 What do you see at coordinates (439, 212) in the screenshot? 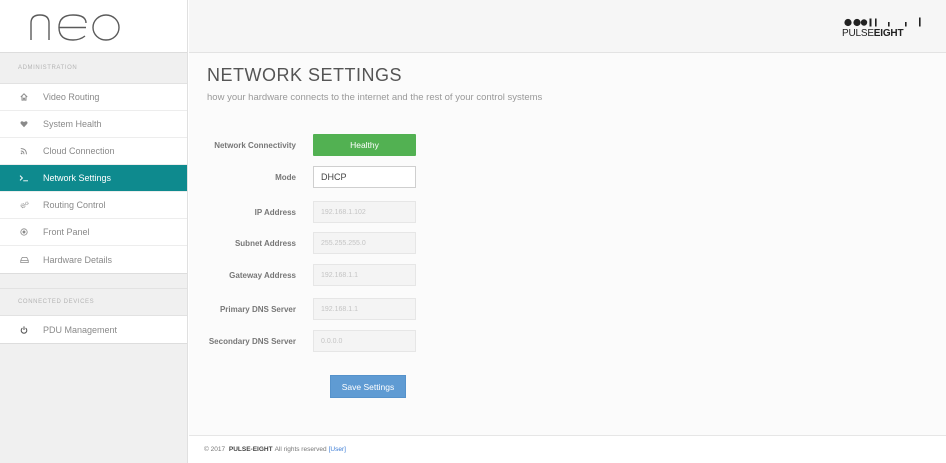
I see `row-ip-address: IP Address 192.168.1.102` at bounding box center [439, 212].